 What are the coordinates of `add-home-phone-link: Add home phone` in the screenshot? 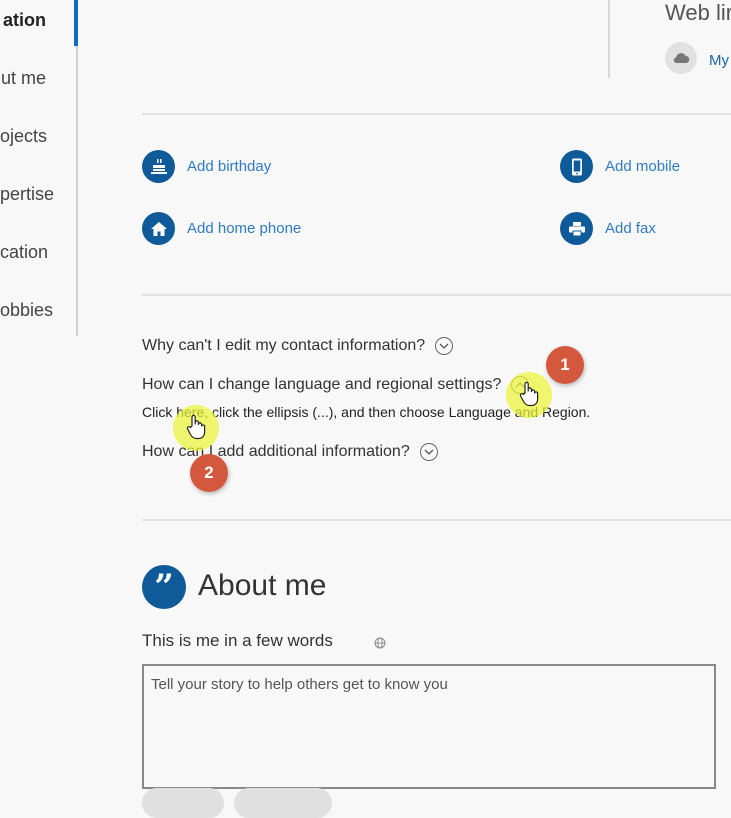 It's located at (221, 228).